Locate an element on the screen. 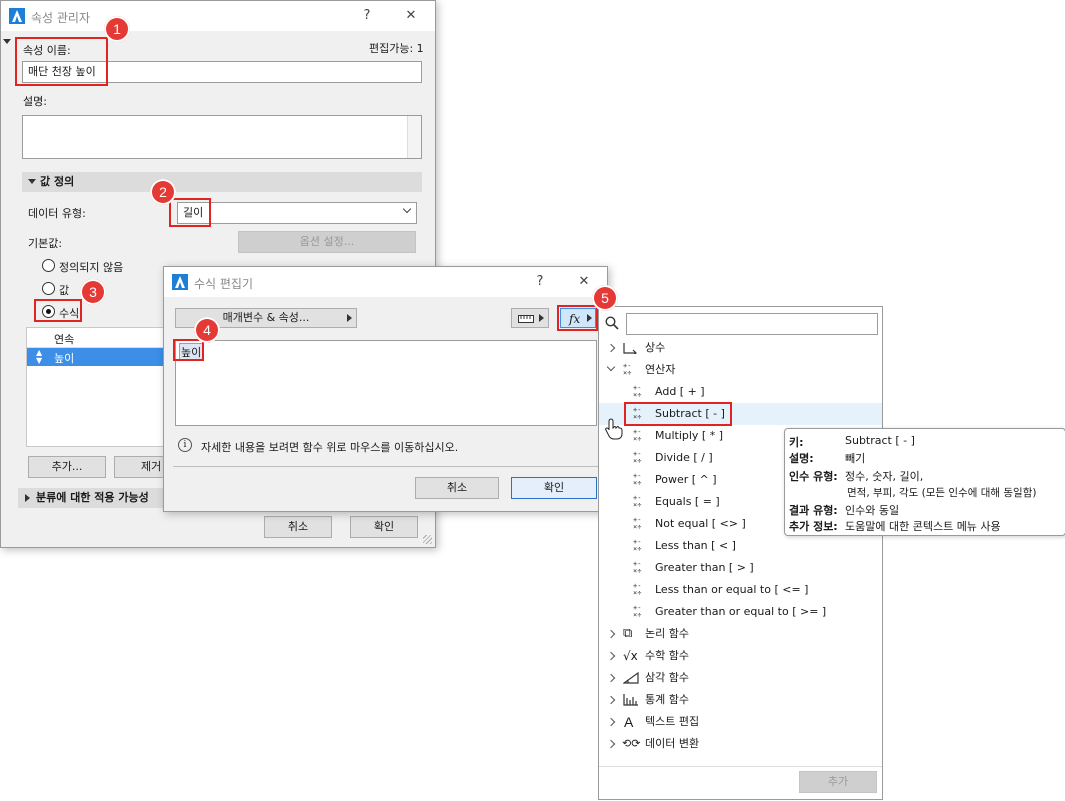 The width and height of the screenshot is (1065, 801). data-type-select: 길이 is located at coordinates (297, 213).